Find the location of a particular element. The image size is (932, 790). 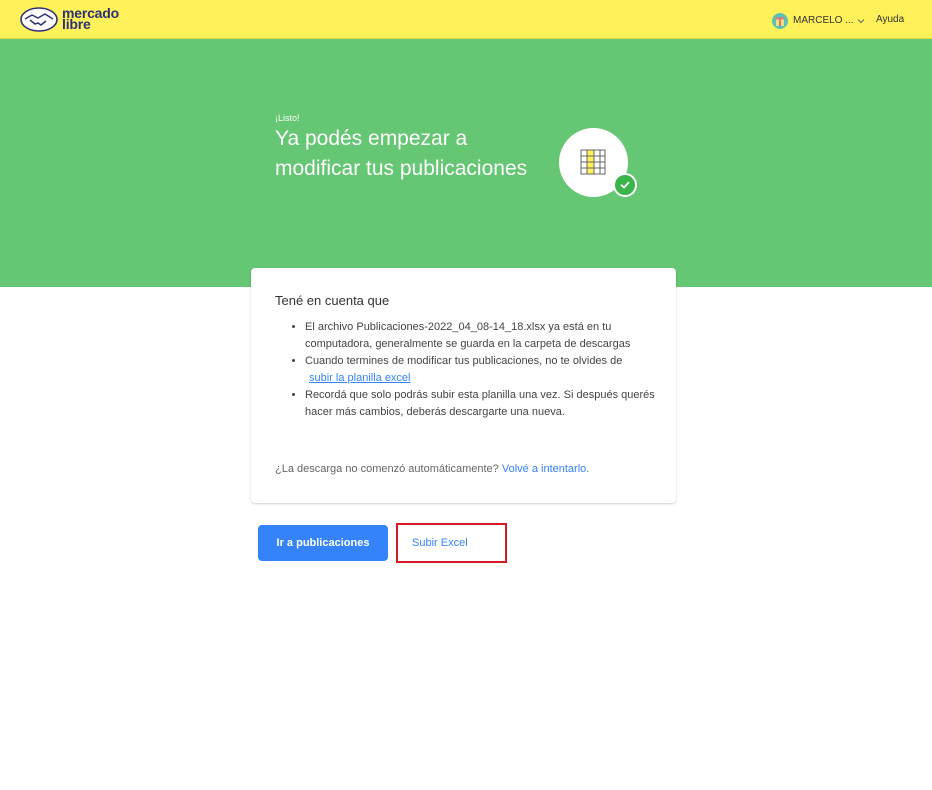

hero-kicker: ¡Listo! is located at coordinates (287, 118).